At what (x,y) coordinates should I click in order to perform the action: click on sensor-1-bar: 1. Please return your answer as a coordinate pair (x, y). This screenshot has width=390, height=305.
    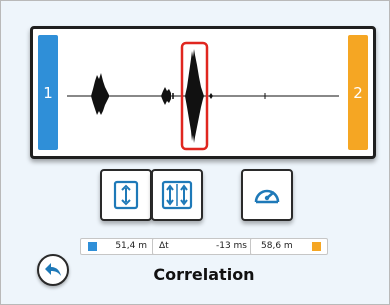
    Looking at the image, I should click on (48, 92).